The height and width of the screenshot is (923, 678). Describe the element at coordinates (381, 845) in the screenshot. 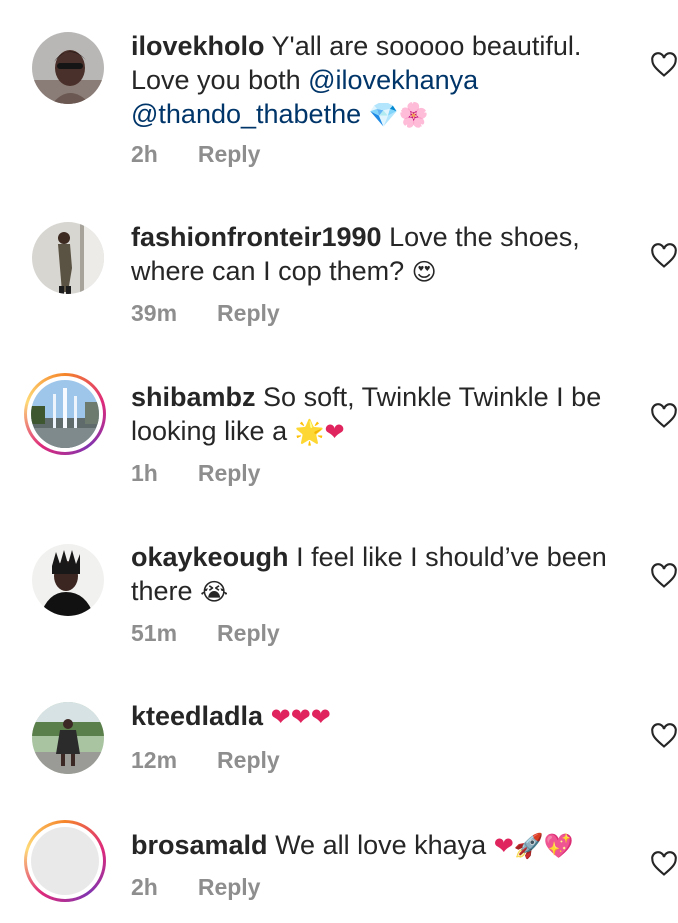

I see `comment-text: We all love khaya` at that location.